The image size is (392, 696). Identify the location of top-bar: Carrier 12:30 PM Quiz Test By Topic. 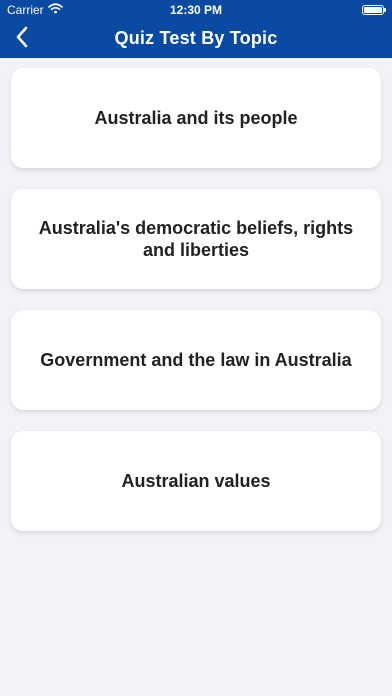
(196, 29).